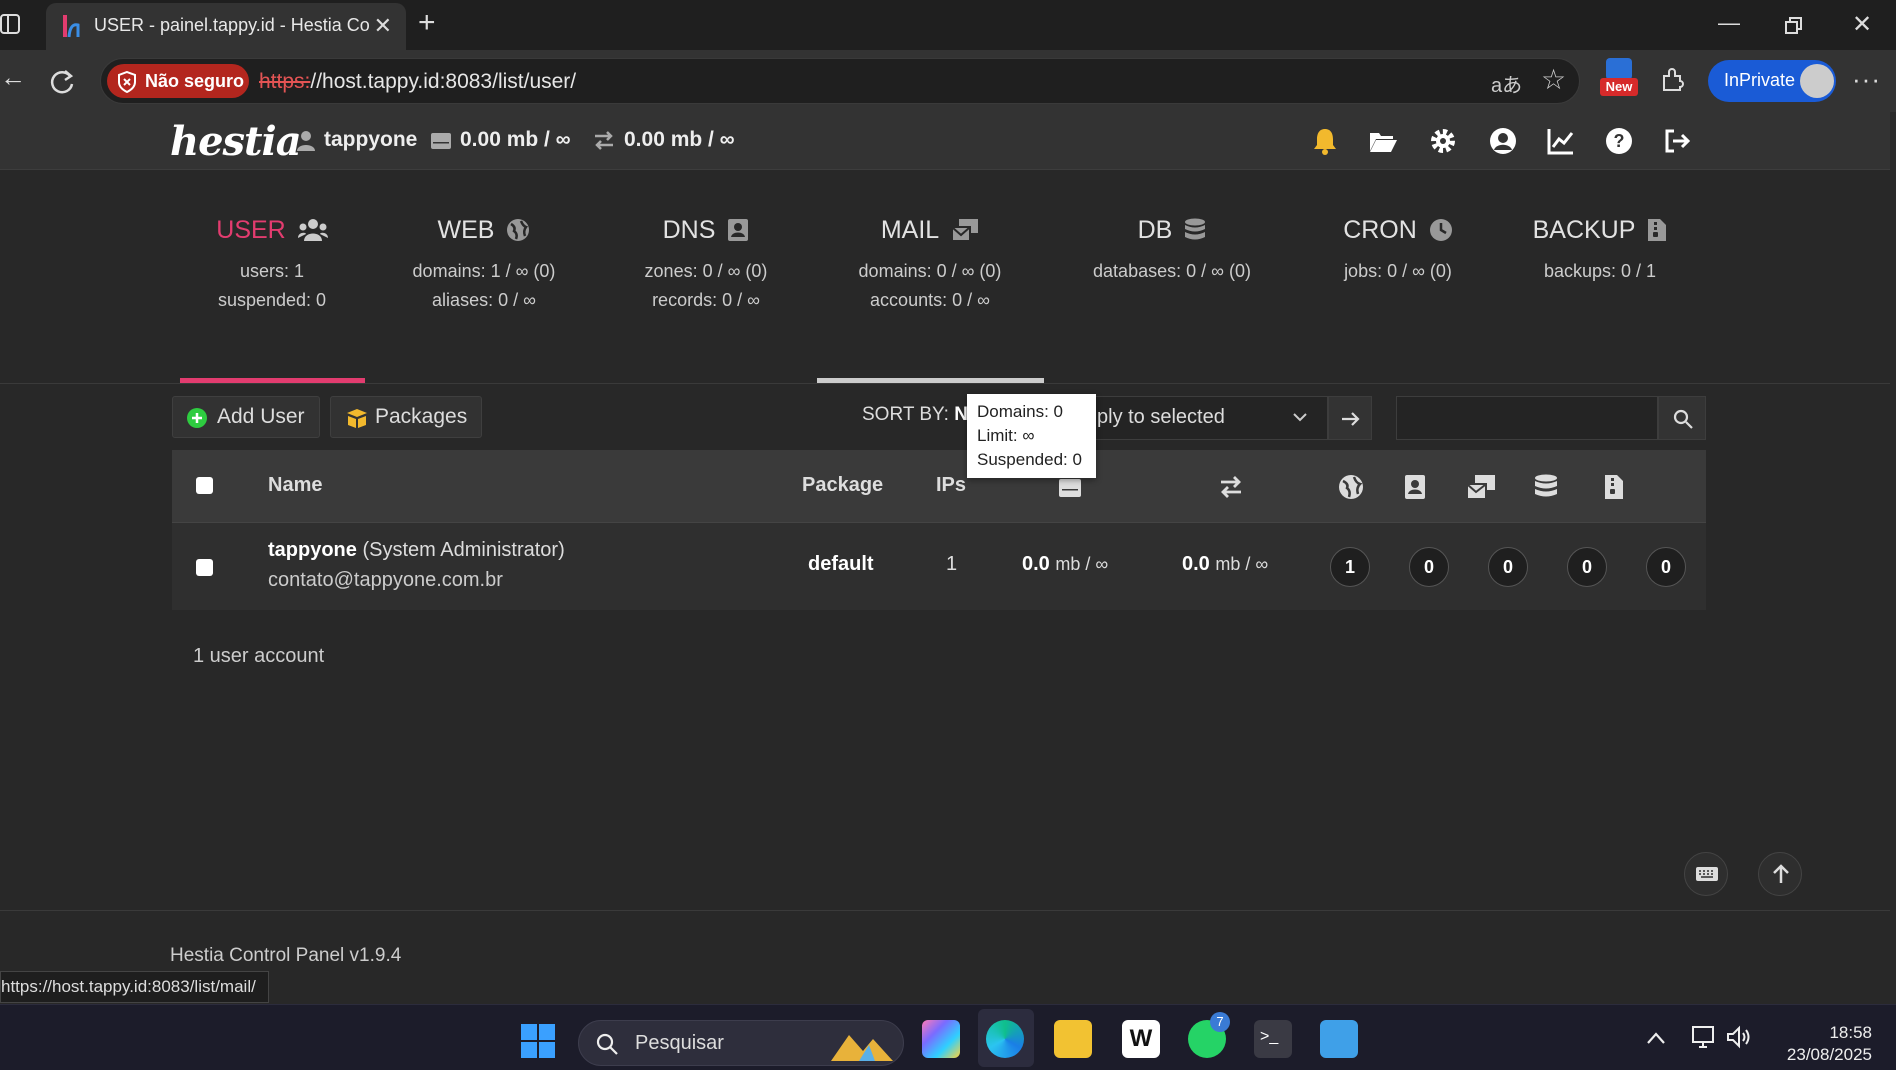 This screenshot has width=1896, height=1070. What do you see at coordinates (948, 910) in the screenshot?
I see `footer-divider` at bounding box center [948, 910].